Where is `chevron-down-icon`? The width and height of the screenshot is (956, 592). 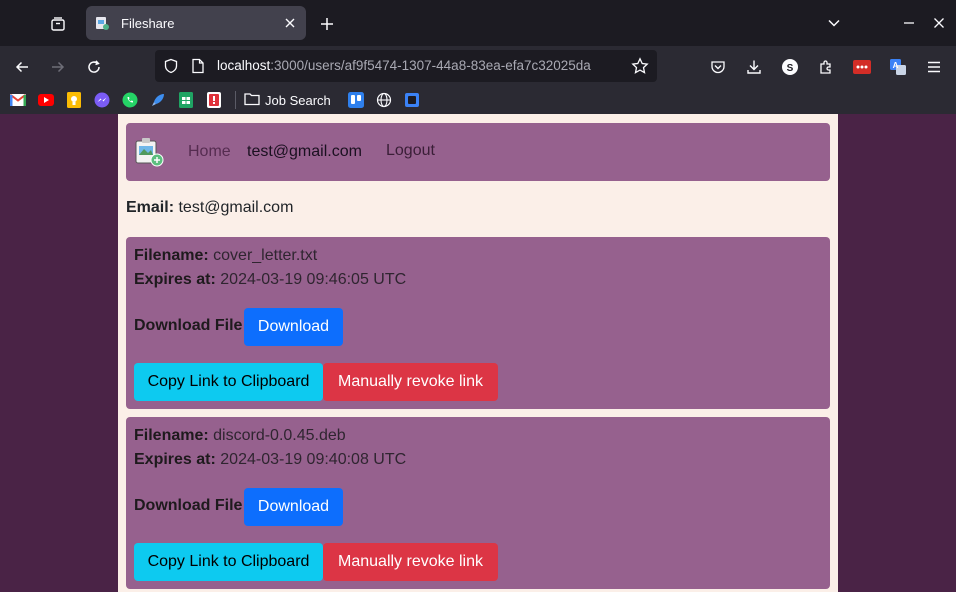
chevron-down-icon is located at coordinates (834, 23).